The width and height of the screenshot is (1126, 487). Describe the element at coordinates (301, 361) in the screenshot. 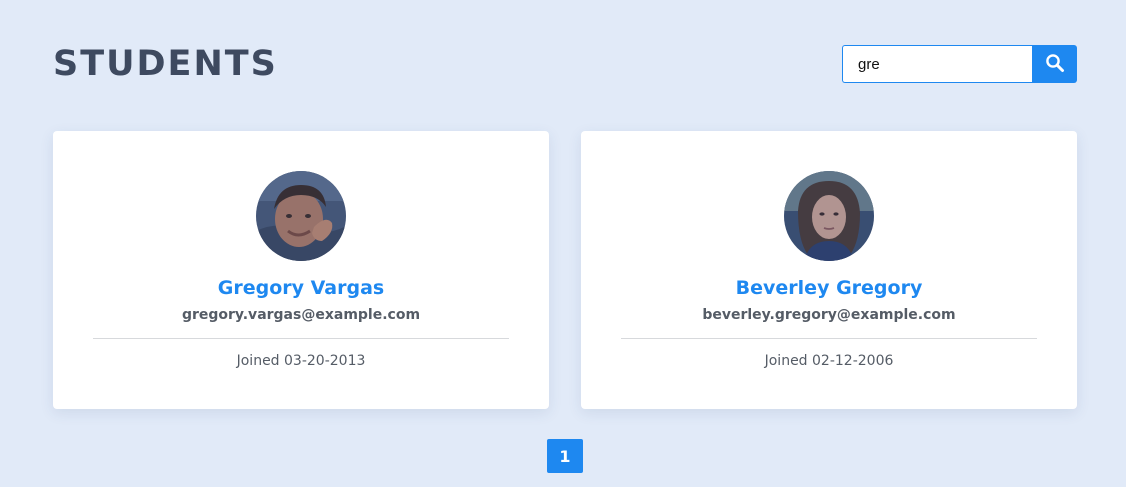

I see `joined-date: Joined 03-20-2013` at that location.